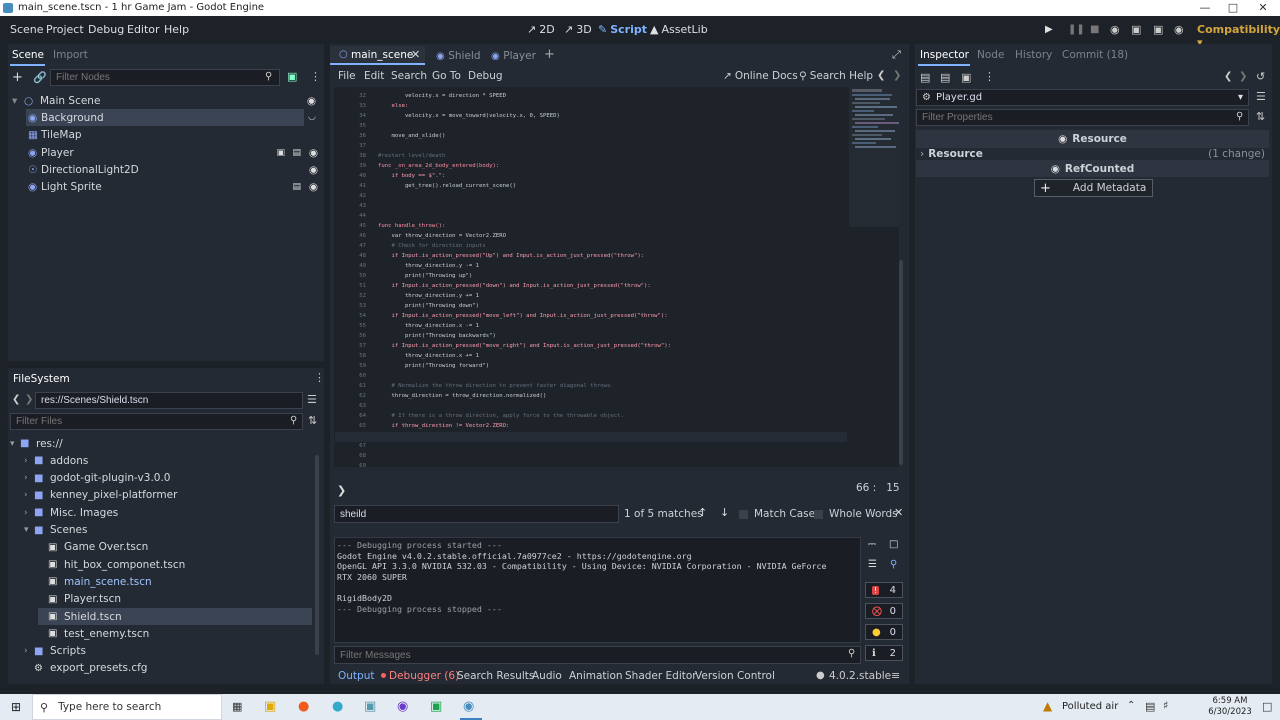 The width and height of the screenshot is (1280, 720). What do you see at coordinates (856, 514) in the screenshot?
I see `whole-words-checkbox: Whole Words` at bounding box center [856, 514].